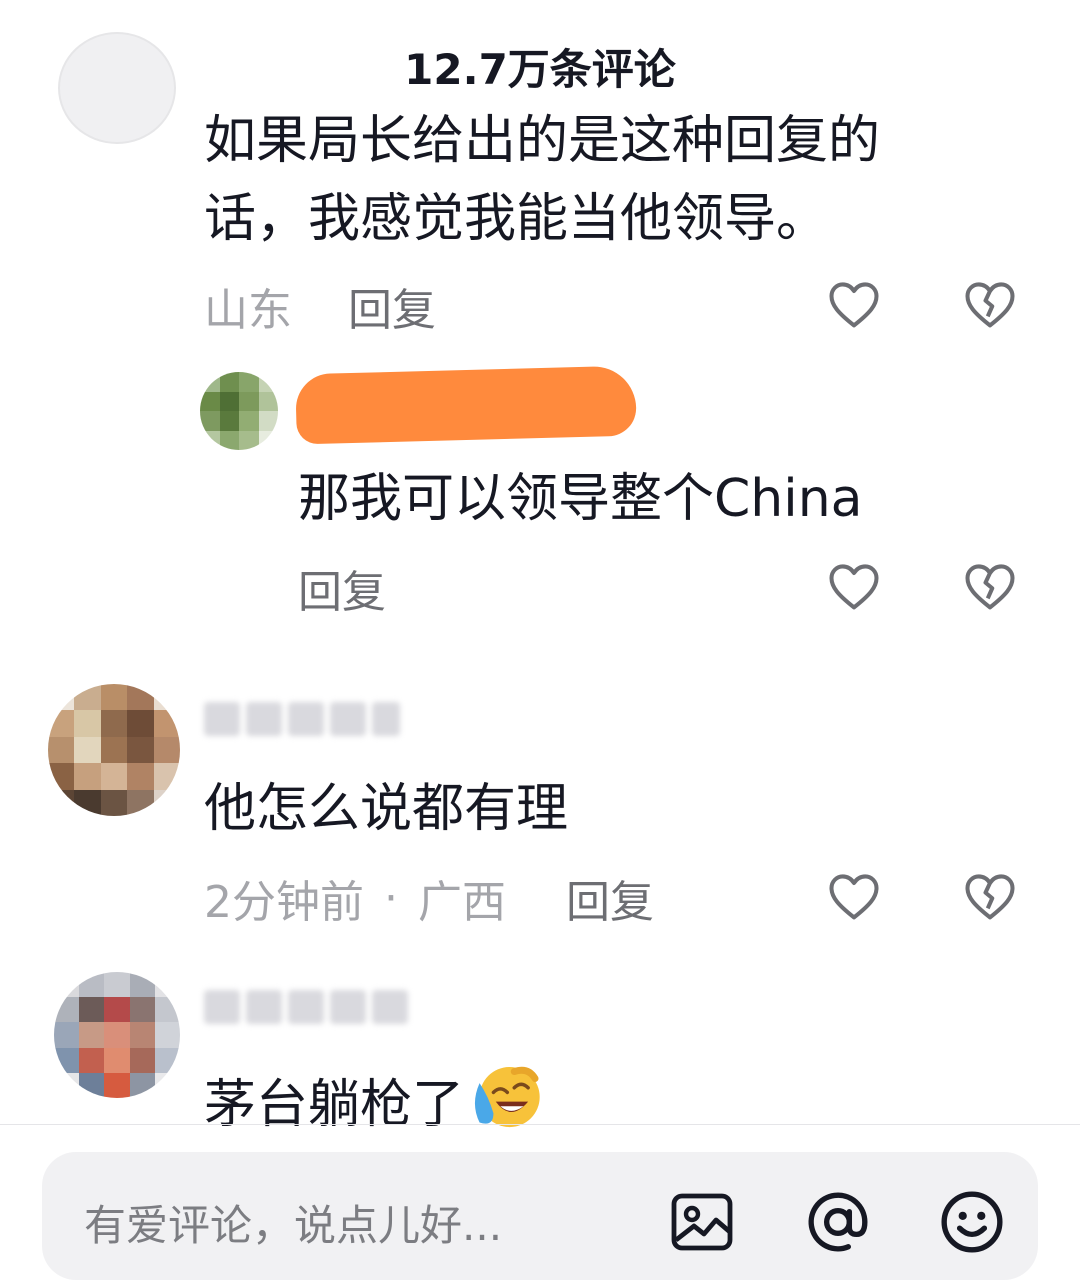 The height and width of the screenshot is (1280, 1080). I want to click on input-divider, so click(540, 1124).